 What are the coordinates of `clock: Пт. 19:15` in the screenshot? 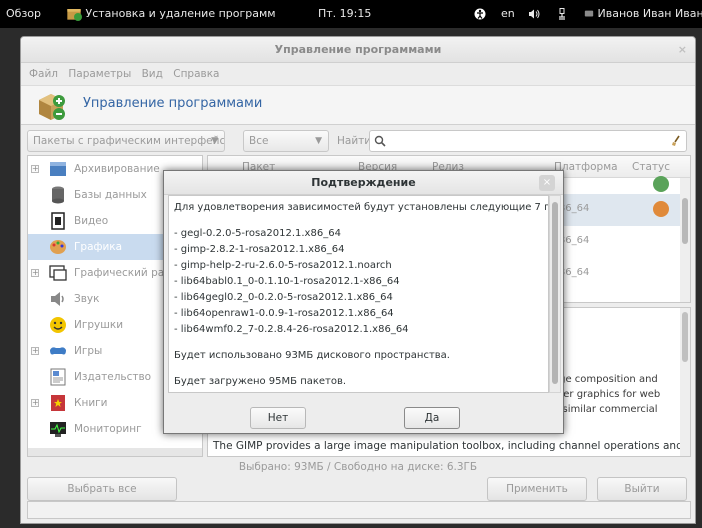 It's located at (344, 14).